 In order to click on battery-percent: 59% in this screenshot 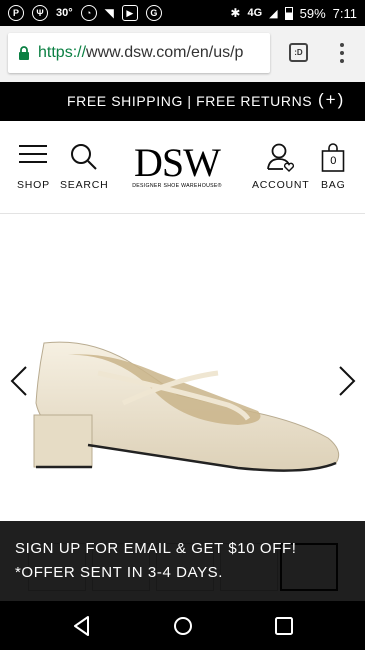, I will do `click(312, 13)`.